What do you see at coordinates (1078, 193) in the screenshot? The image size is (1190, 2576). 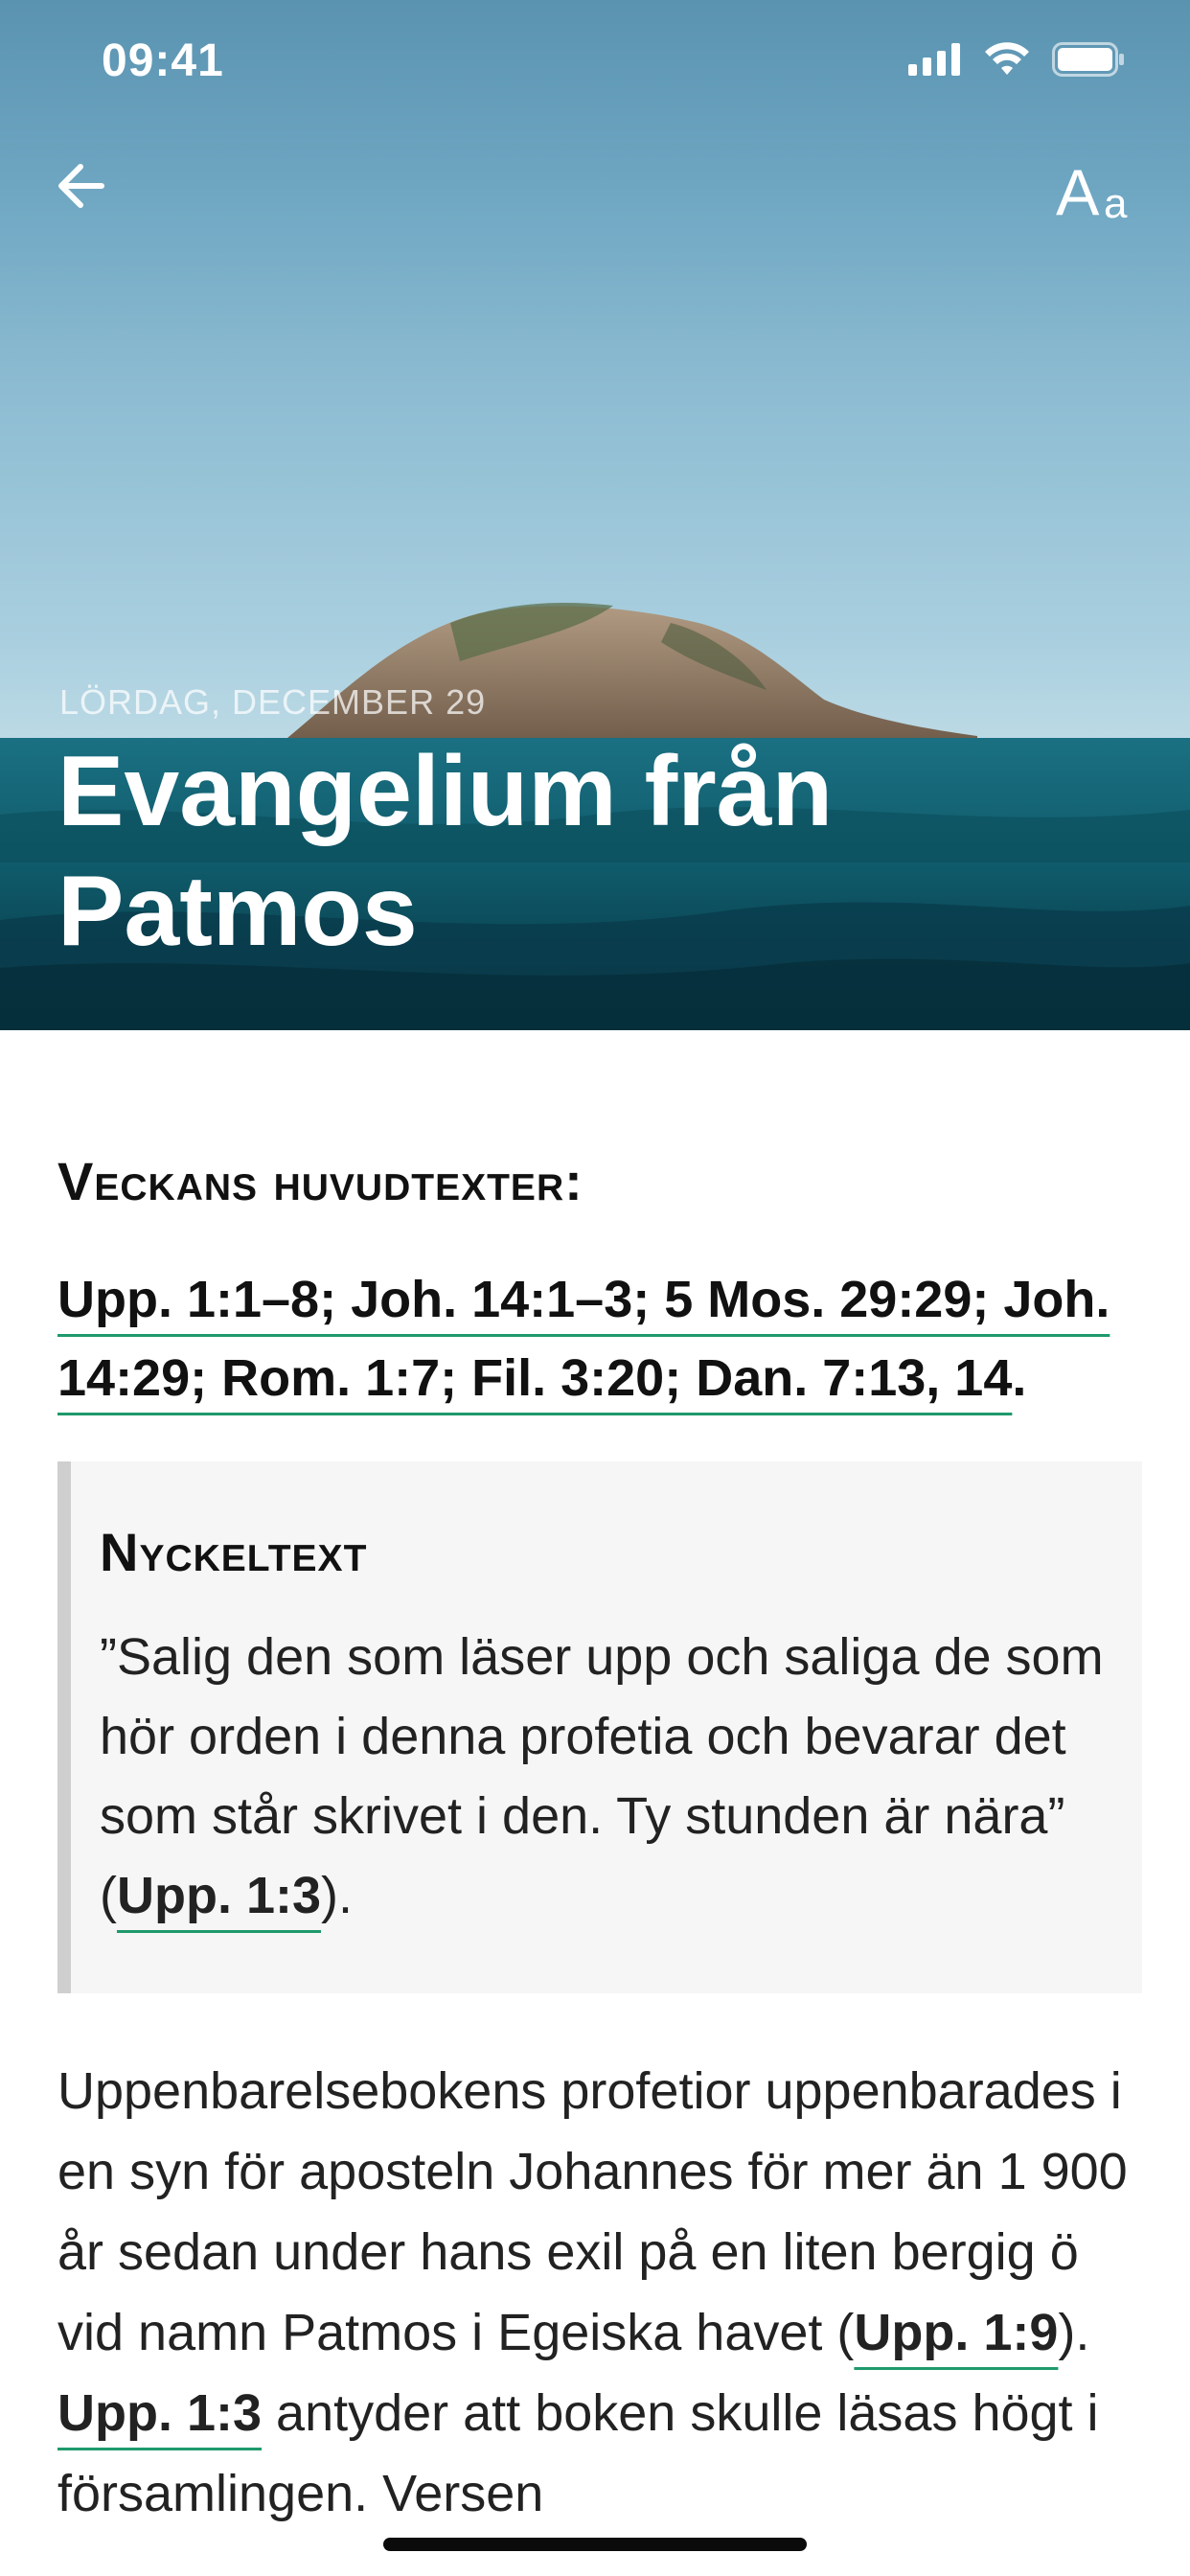 I see `font-size-label-big: A` at bounding box center [1078, 193].